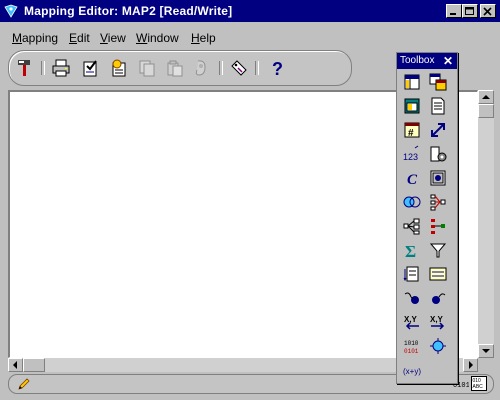  Describe the element at coordinates (128, 11) in the screenshot. I see `window-title: Mapping Editor: MAP2 [Read/Write]` at that location.